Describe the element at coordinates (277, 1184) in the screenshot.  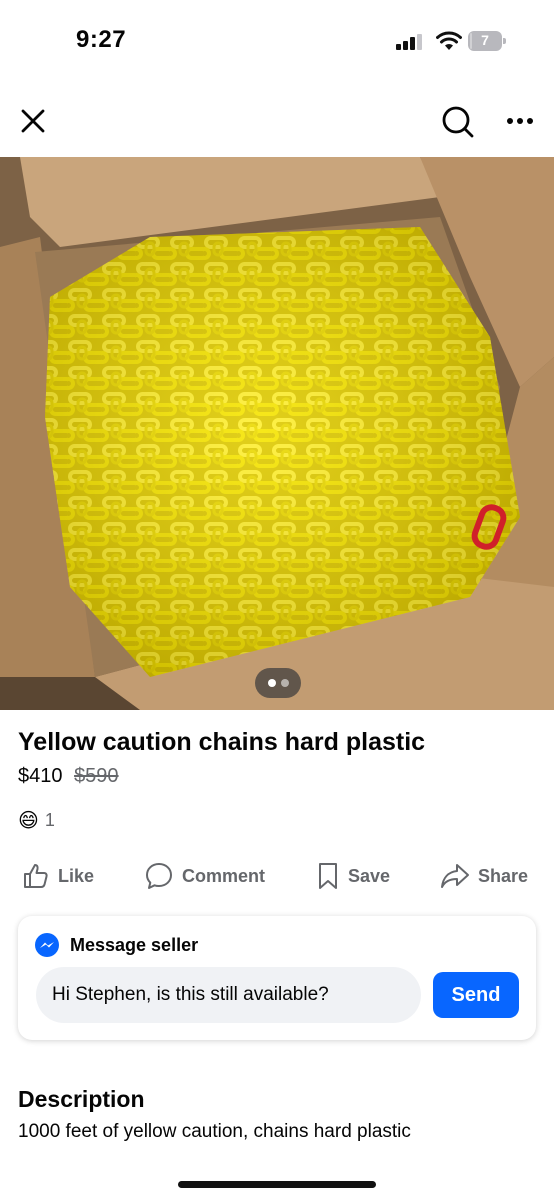
I see `home-indicator` at that location.